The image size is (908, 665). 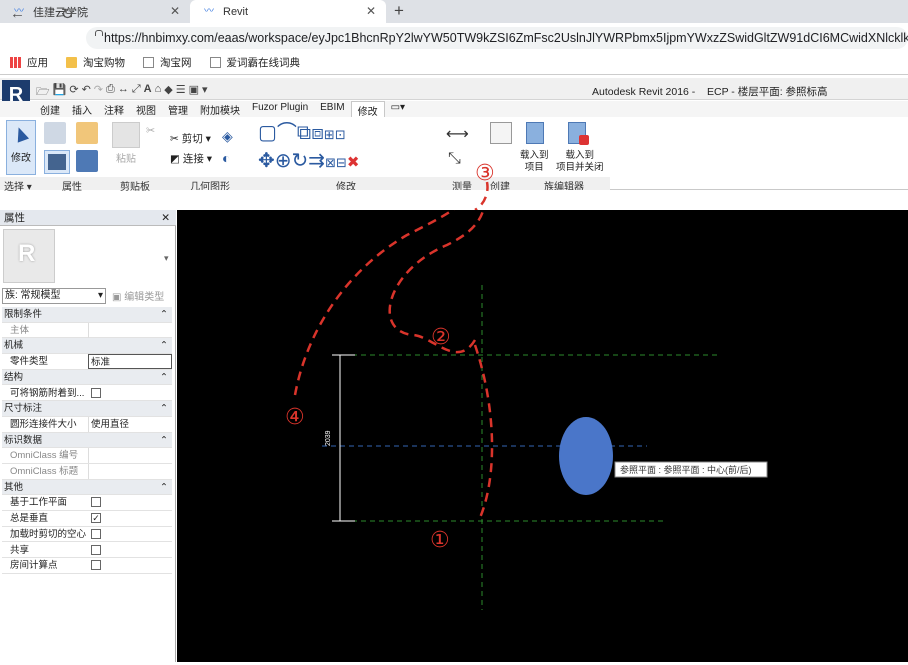 What do you see at coordinates (578, 133) in the screenshot?
I see `load-close-icon` at bounding box center [578, 133].